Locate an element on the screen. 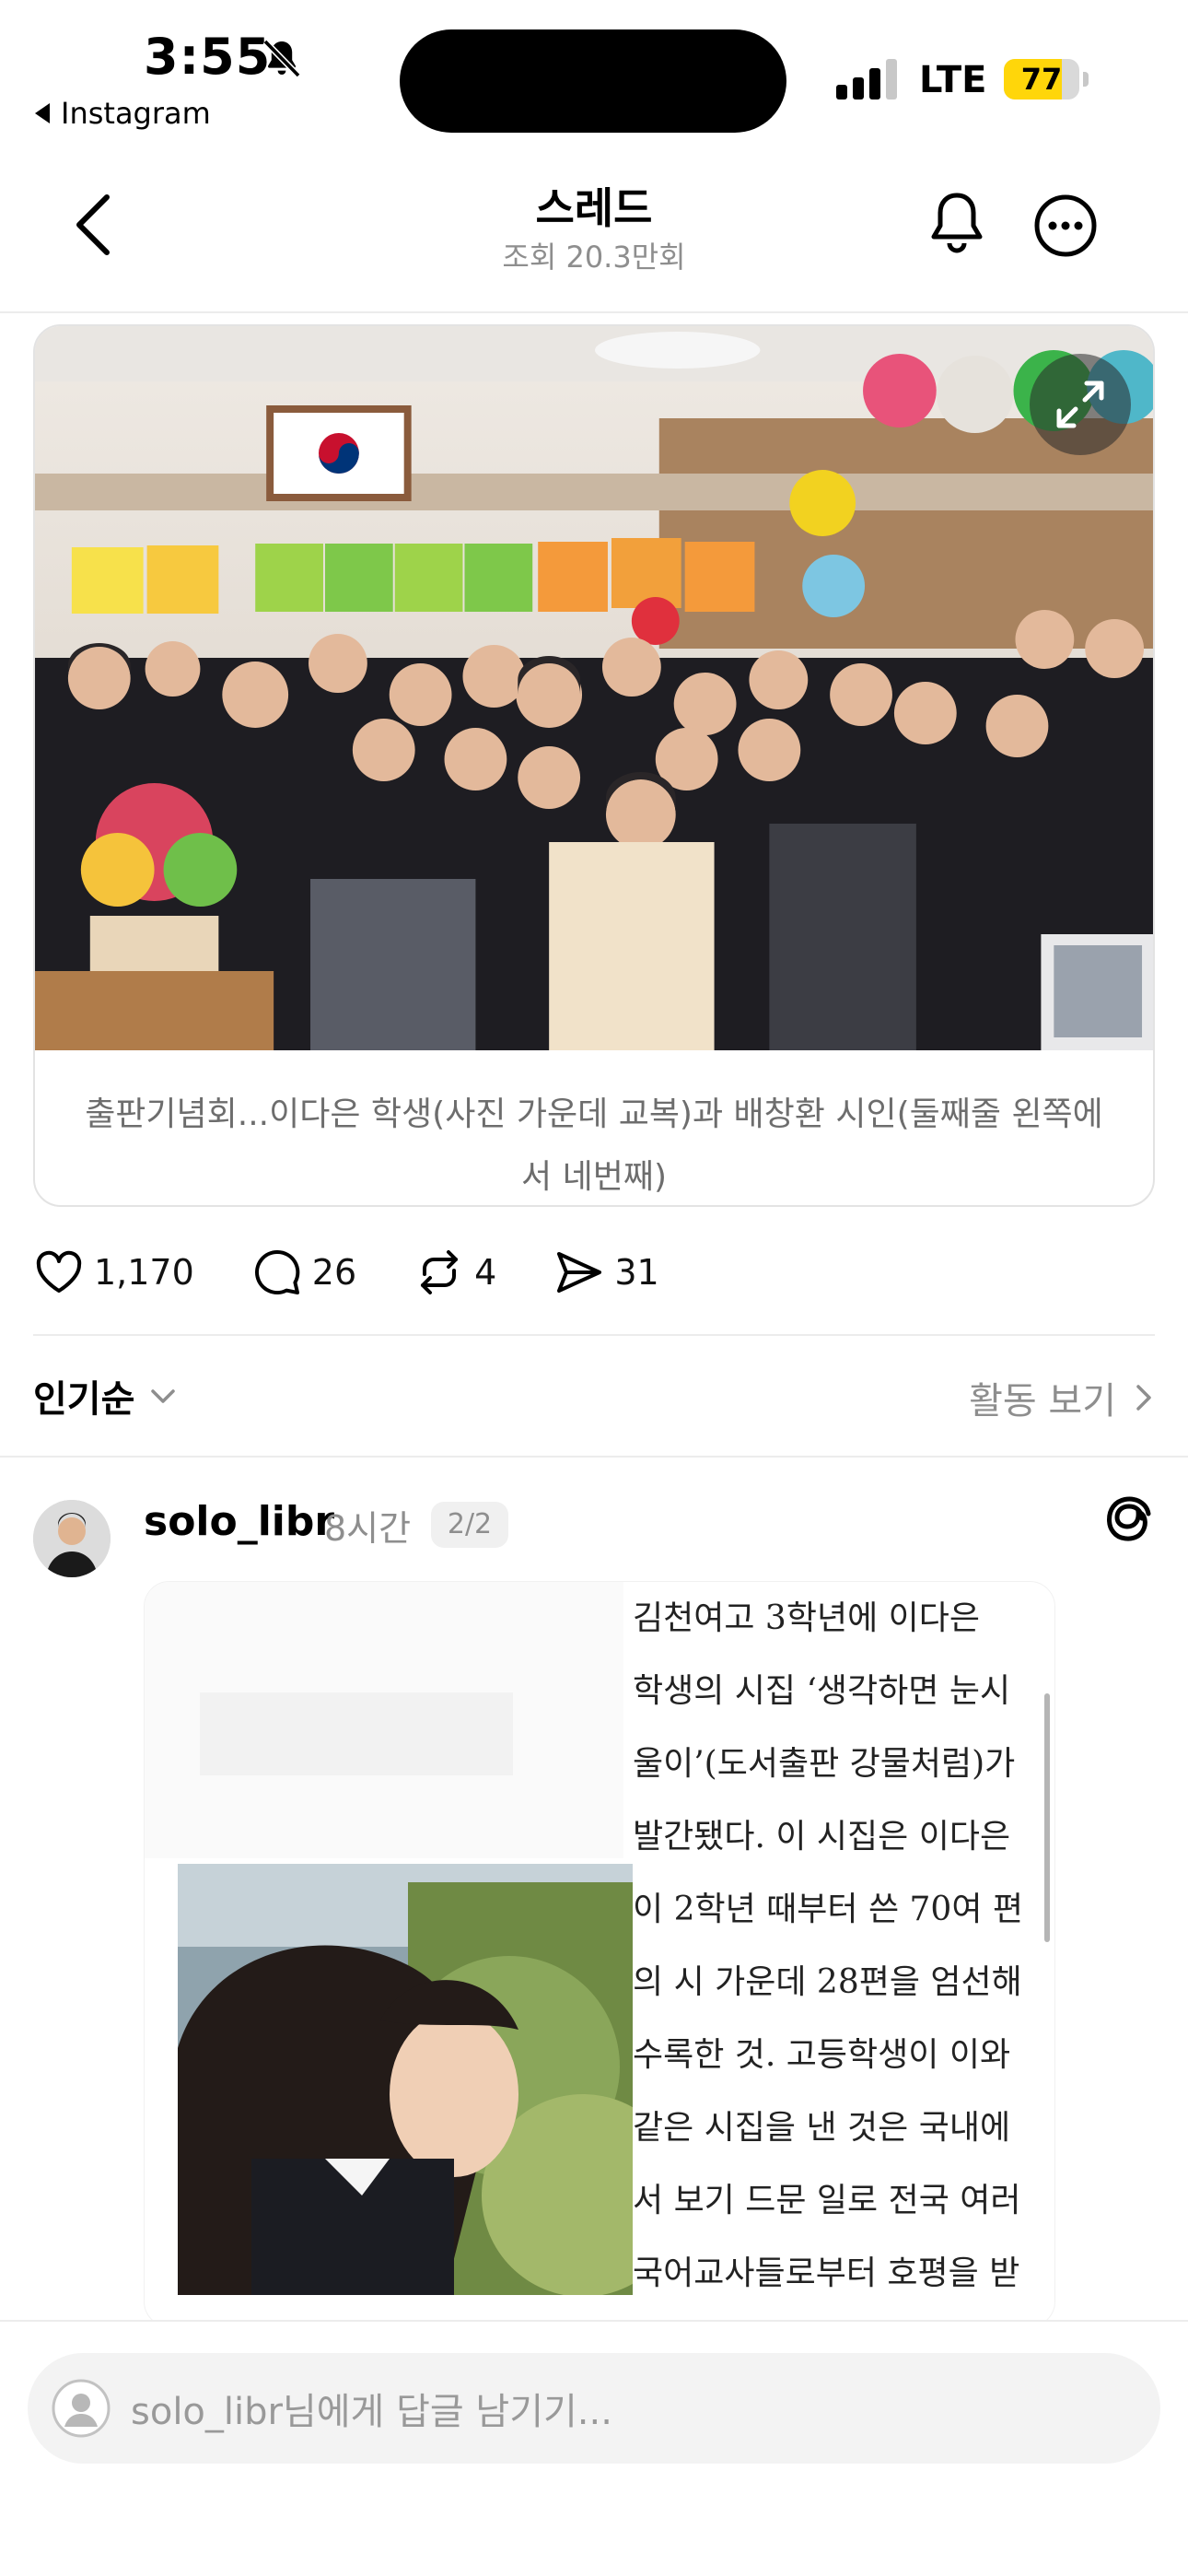 The height and width of the screenshot is (2576, 1188). view-activity-link: 활동 보기 is located at coordinates (1062, 1397).